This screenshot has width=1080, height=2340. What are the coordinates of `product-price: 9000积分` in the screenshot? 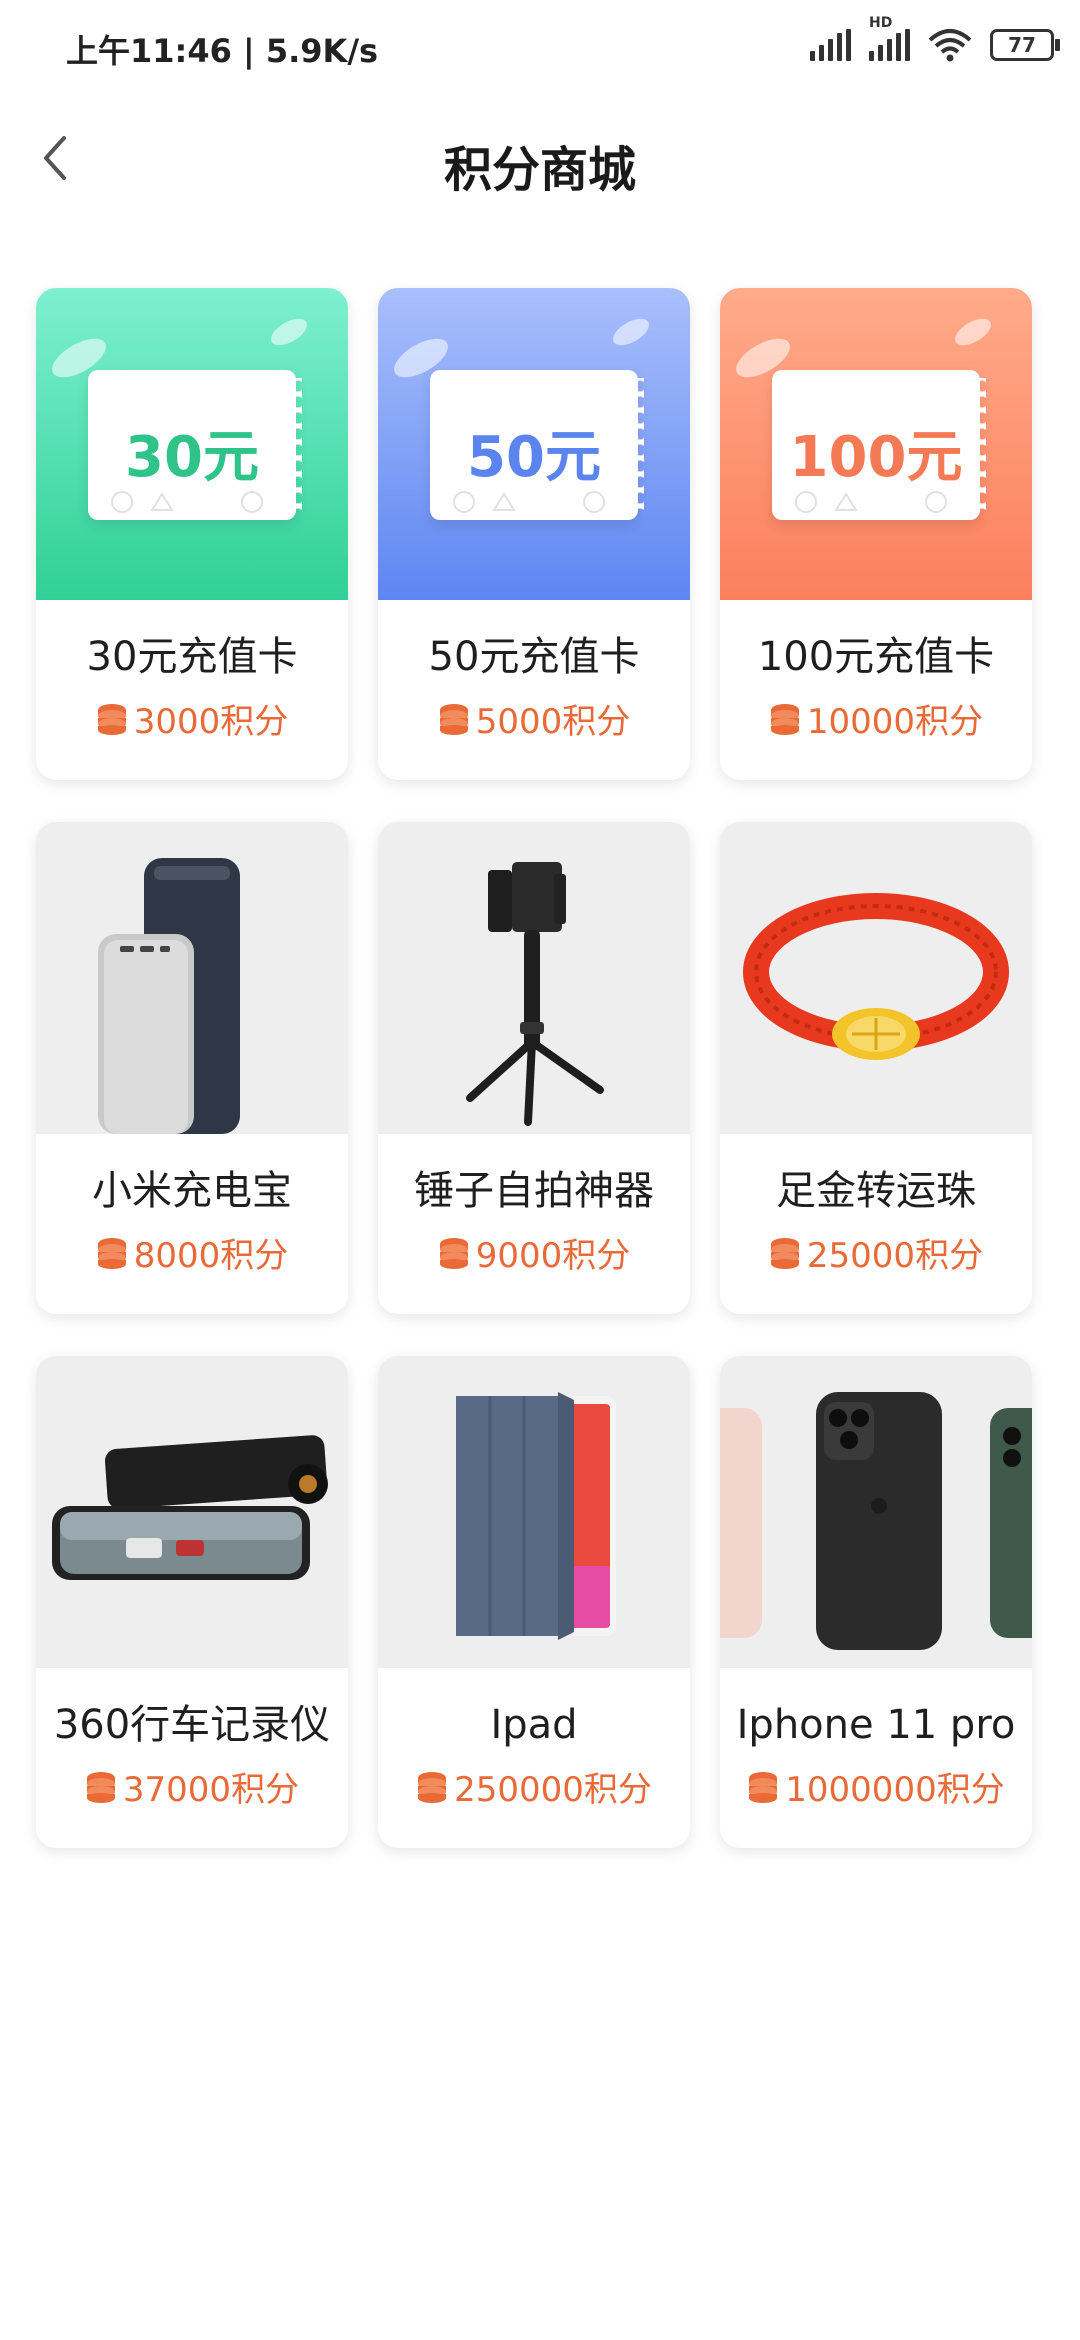 It's located at (534, 1252).